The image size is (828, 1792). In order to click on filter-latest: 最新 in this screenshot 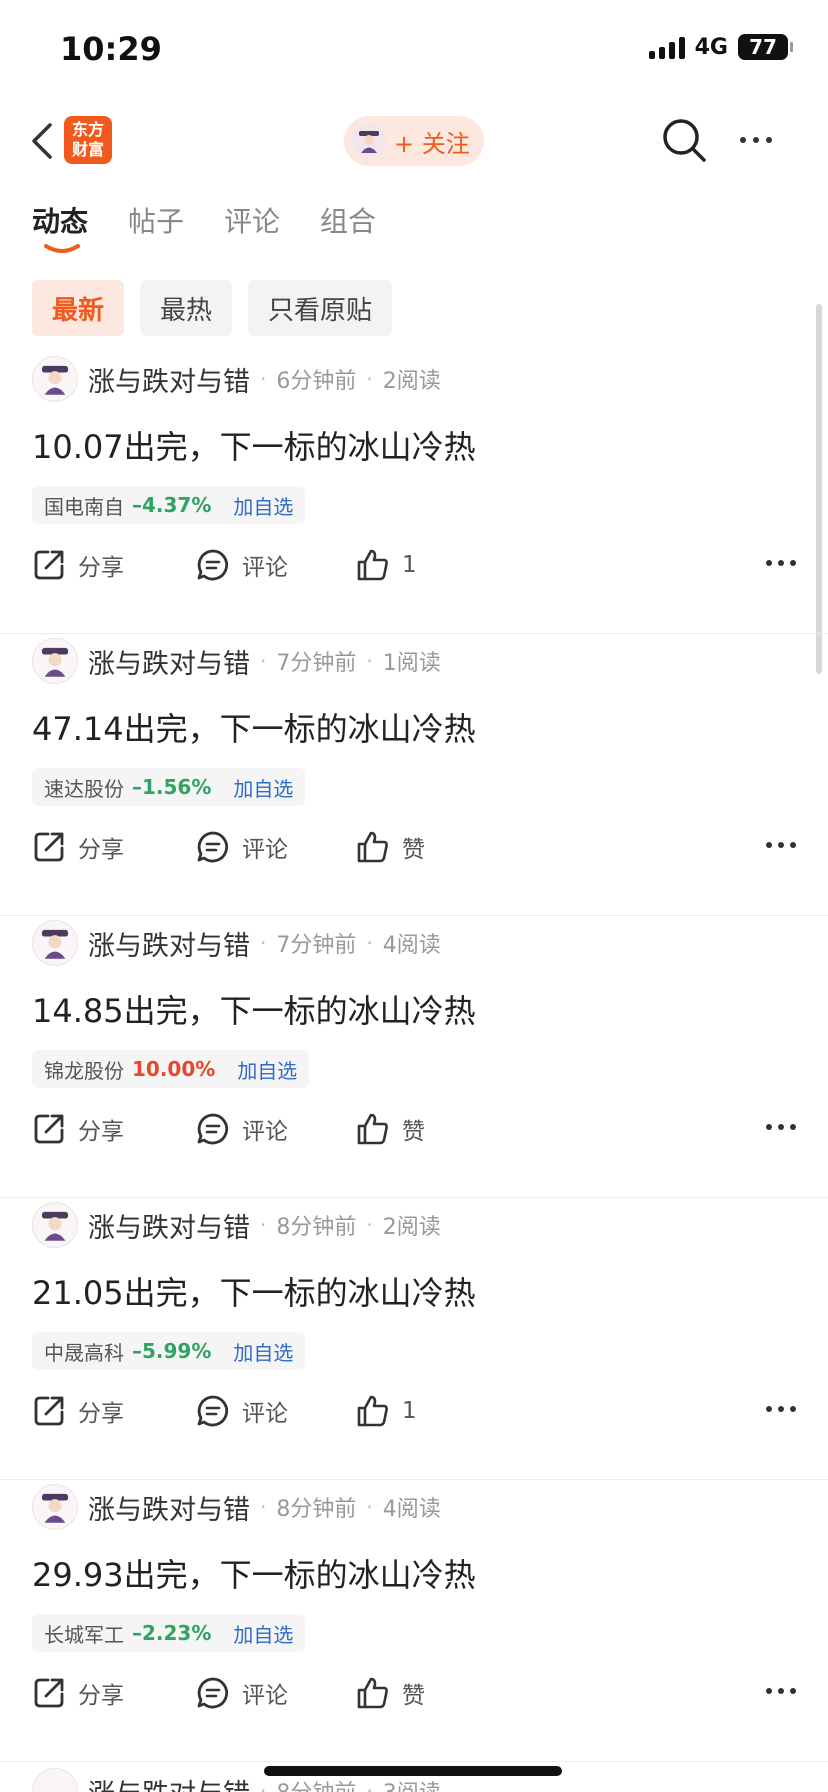, I will do `click(78, 308)`.